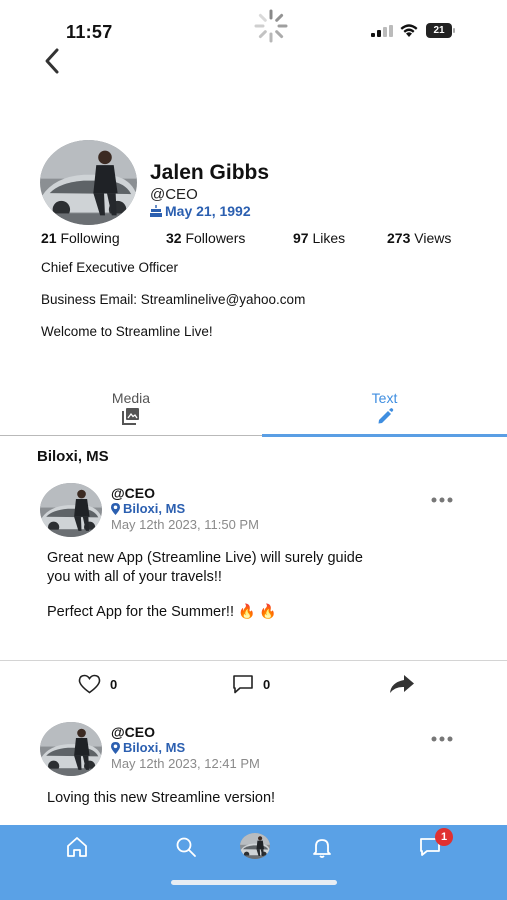 This screenshot has width=507, height=900. Describe the element at coordinates (399, 238) in the screenshot. I see `stat-count: 273` at that location.